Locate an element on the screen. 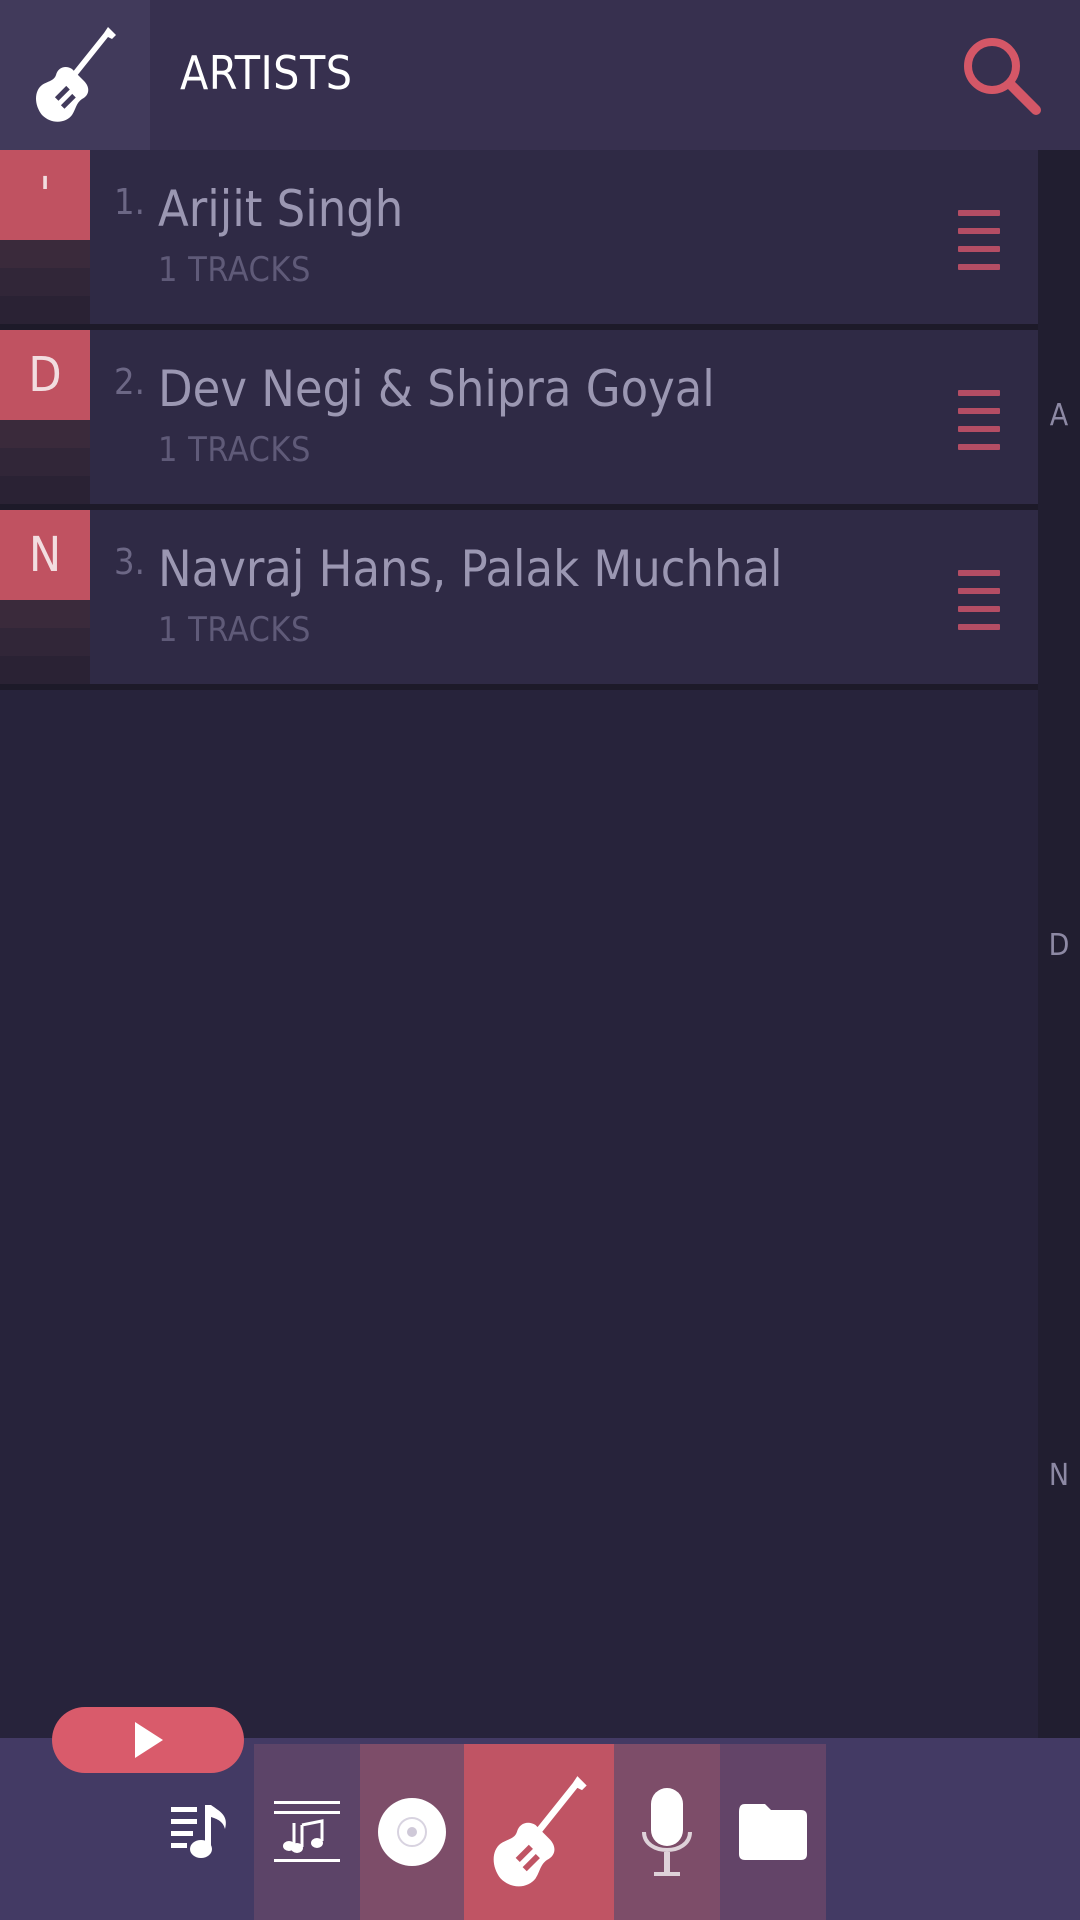 This screenshot has width=1080, height=1920. play-button is located at coordinates (148, 1740).